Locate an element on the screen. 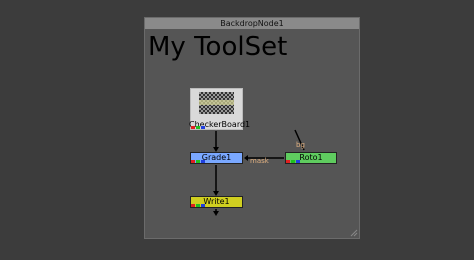 The height and width of the screenshot is (260, 474). grade-node: Grade1 is located at coordinates (216, 158).